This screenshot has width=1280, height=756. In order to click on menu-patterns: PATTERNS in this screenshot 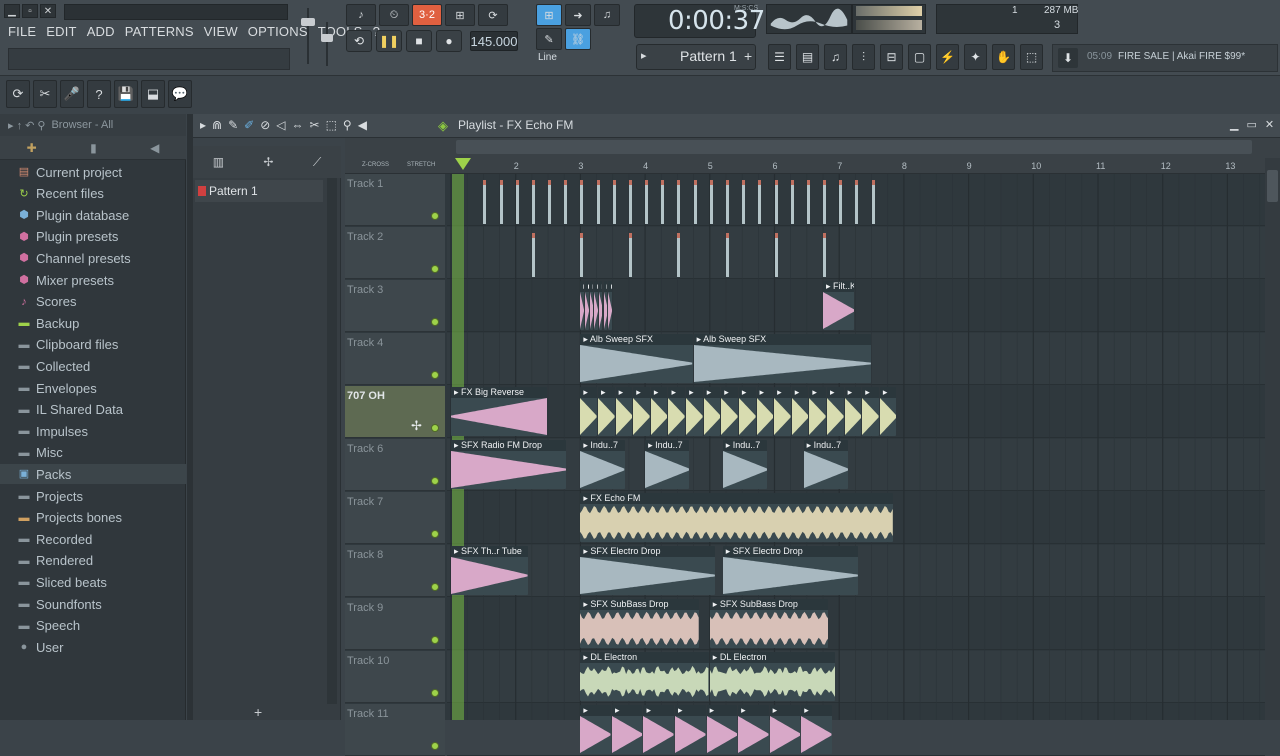, I will do `click(159, 31)`.